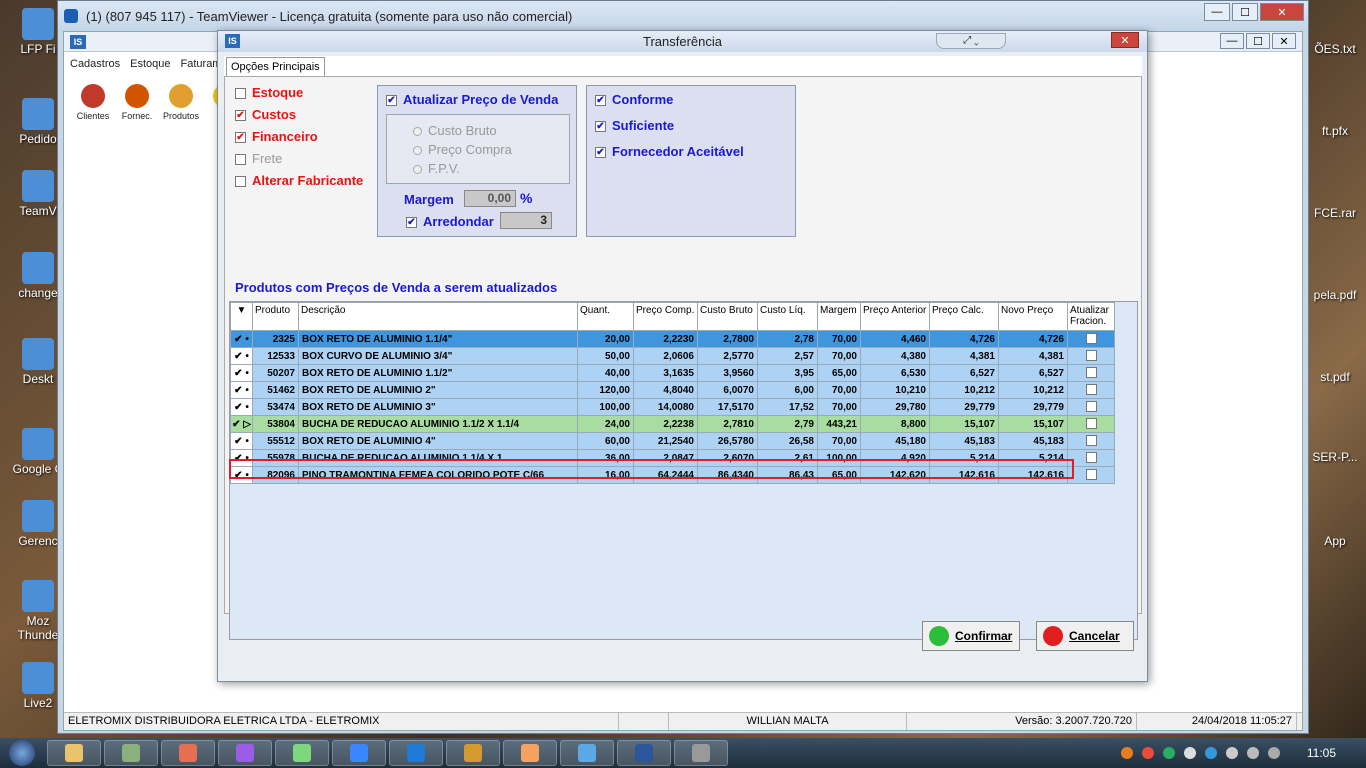 This screenshot has height=768, width=1366. Describe the element at coordinates (1231, 753) in the screenshot. I see `volume-icon` at that location.